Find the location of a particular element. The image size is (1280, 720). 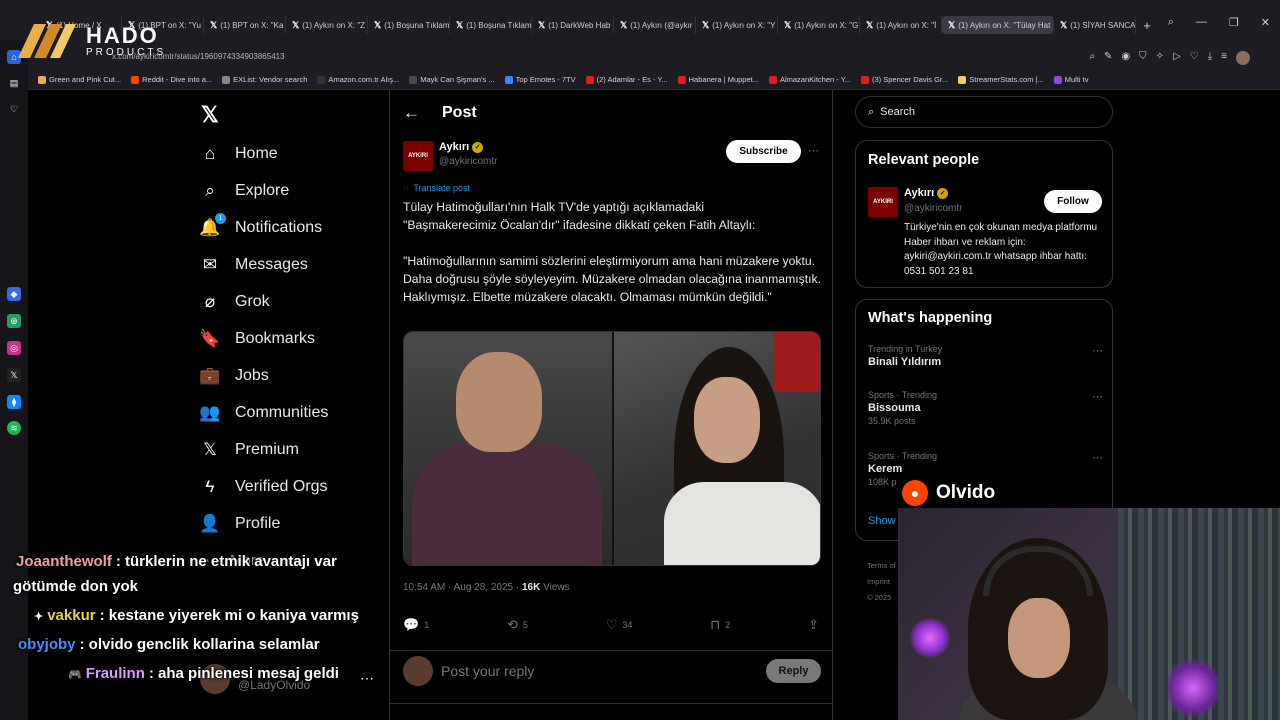

chatgpt-icon: ⊛ is located at coordinates (14, 321).